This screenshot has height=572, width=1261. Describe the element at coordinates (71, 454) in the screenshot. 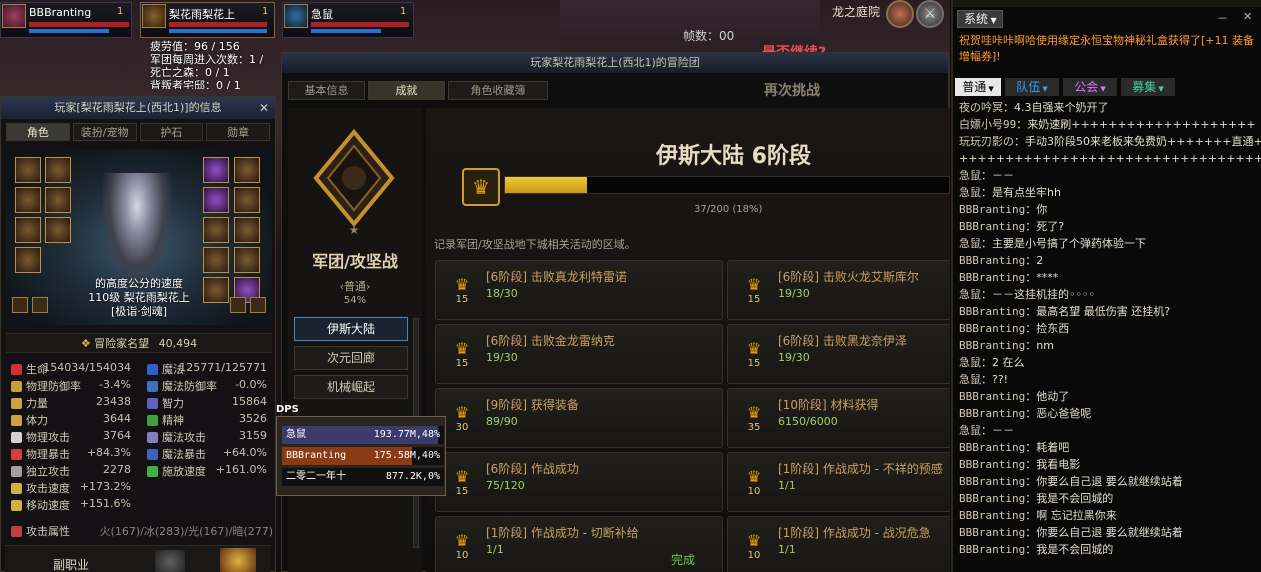

I see `stat-row: 物理暴击 +84.3%` at that location.